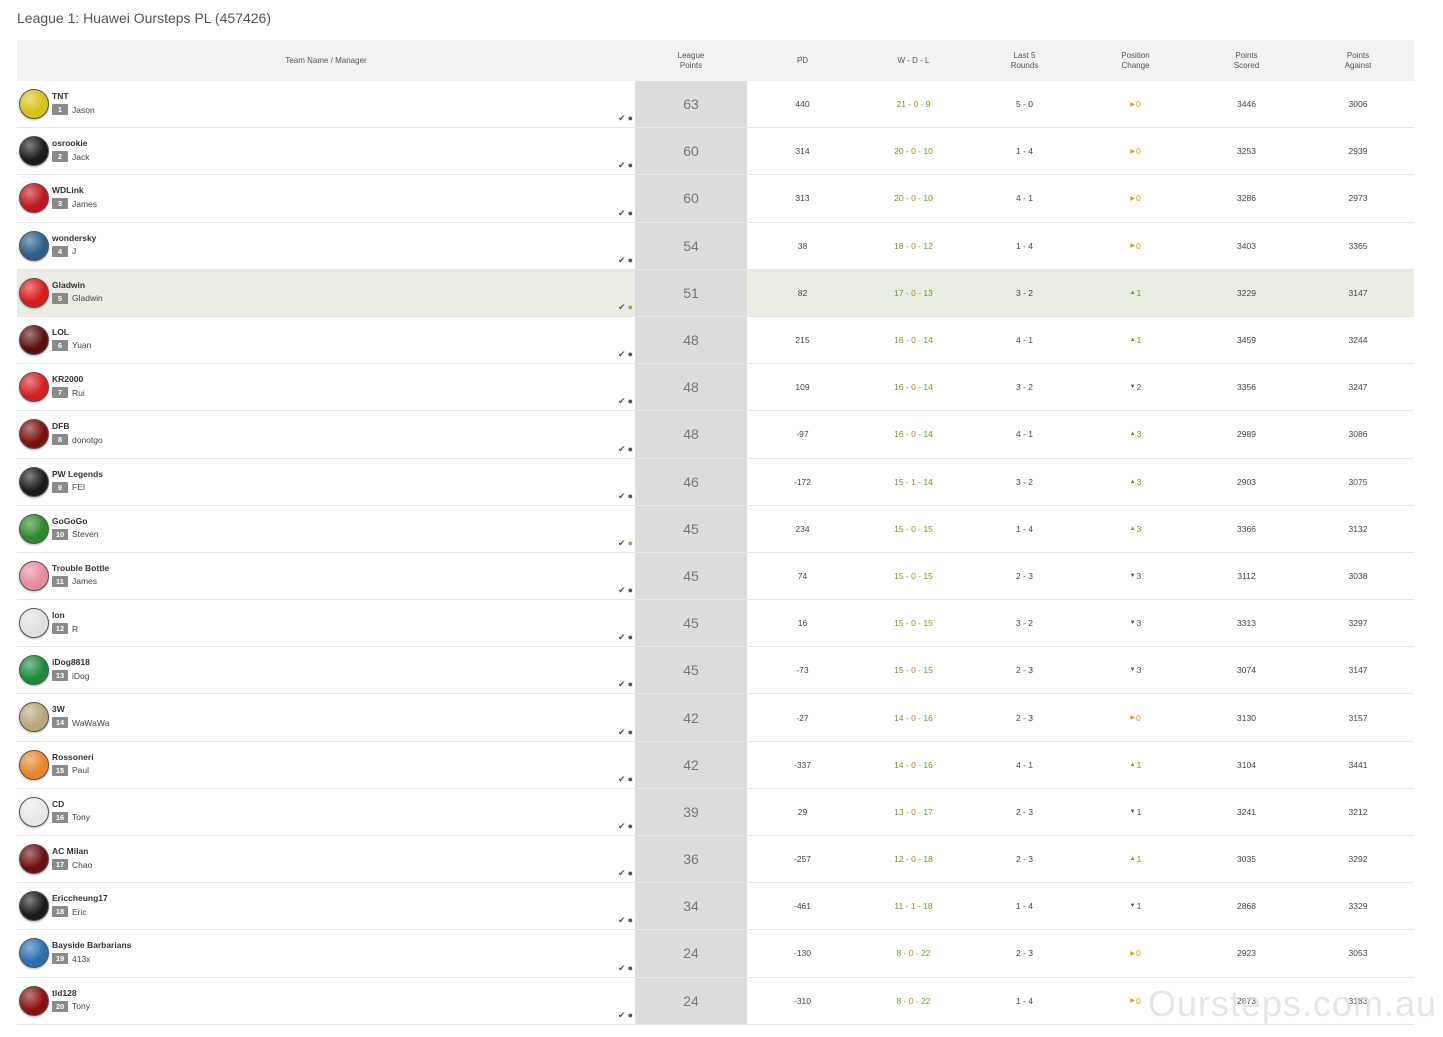  I want to click on team-name: TNT, so click(60, 96).